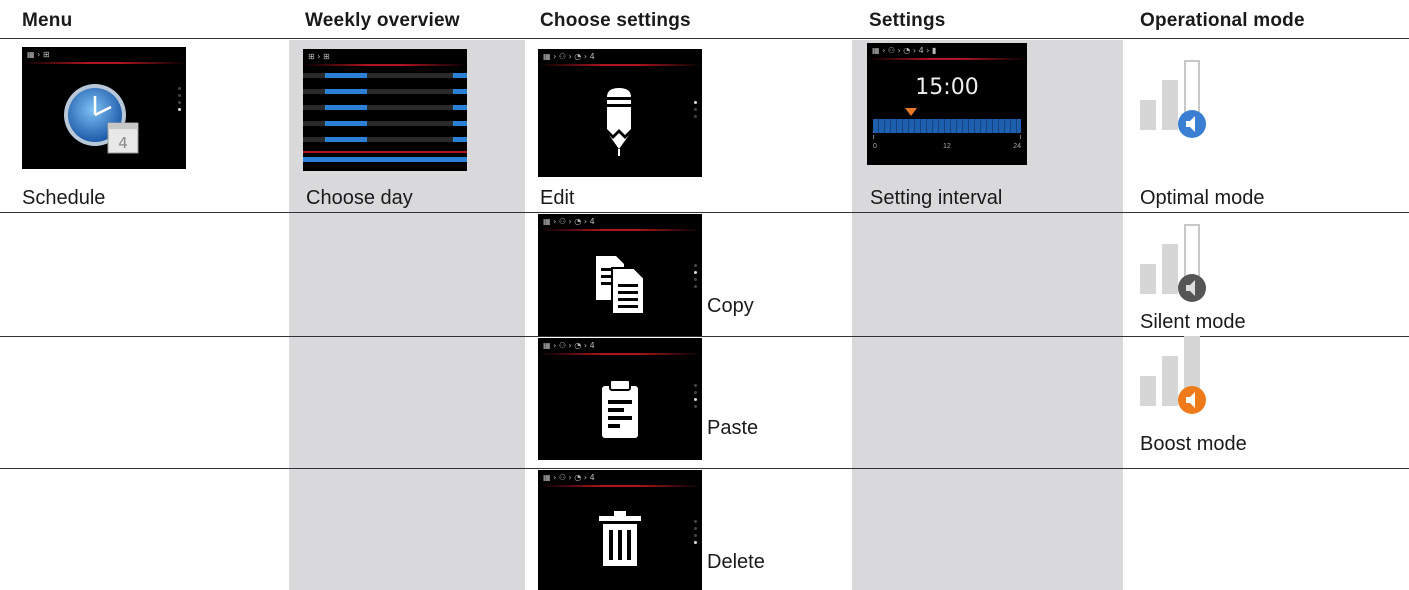 The width and height of the screenshot is (1409, 590). Describe the element at coordinates (1193, 322) in the screenshot. I see `silent-mode-label: Silent mode` at that location.